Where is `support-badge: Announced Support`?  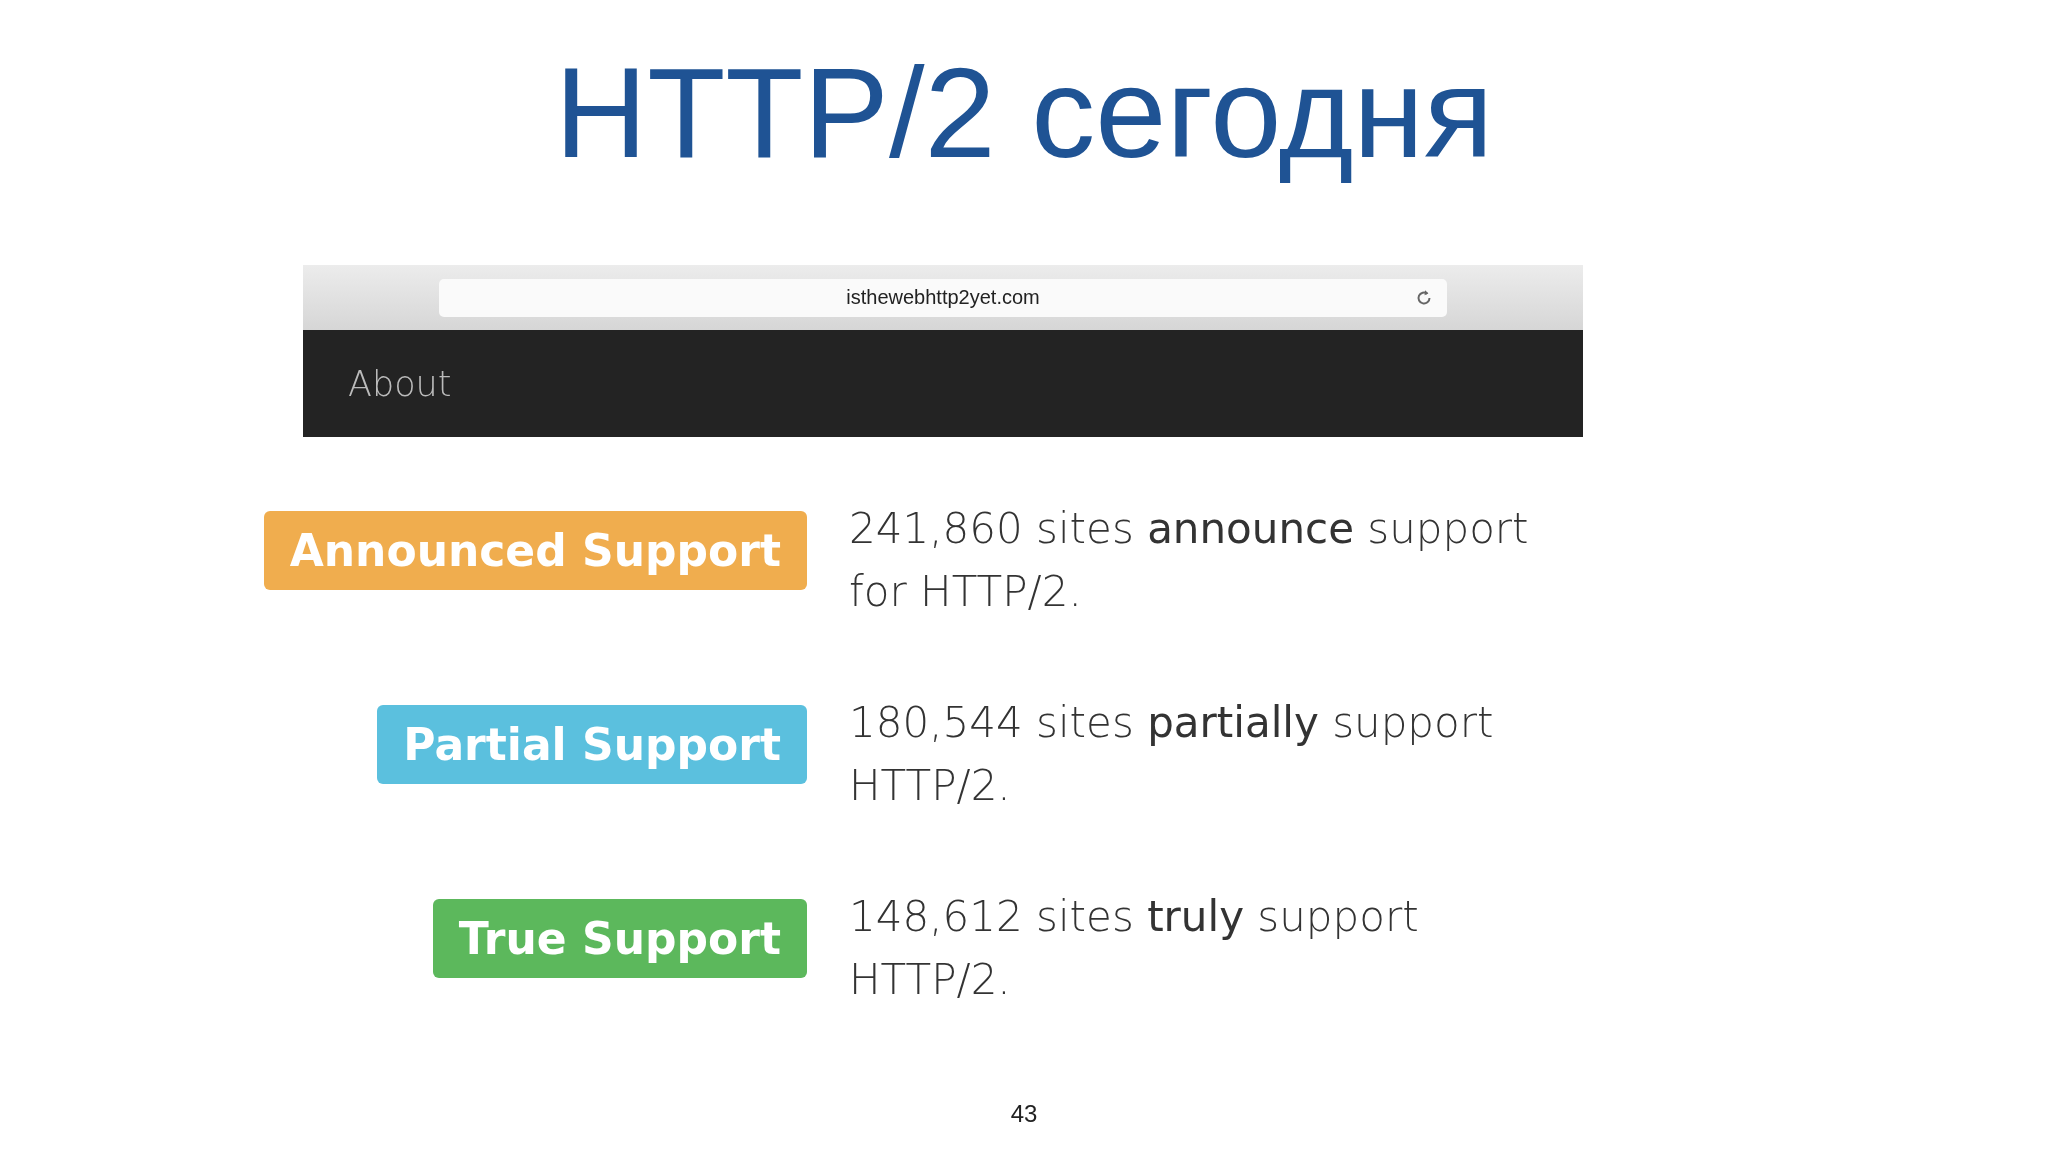
support-badge: Announced Support is located at coordinates (535, 550).